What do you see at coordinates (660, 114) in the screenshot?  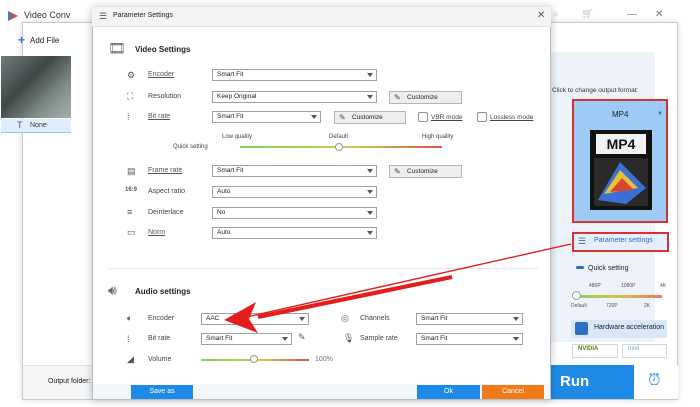 I see `dropdown-arrow-icon: ▼` at bounding box center [660, 114].